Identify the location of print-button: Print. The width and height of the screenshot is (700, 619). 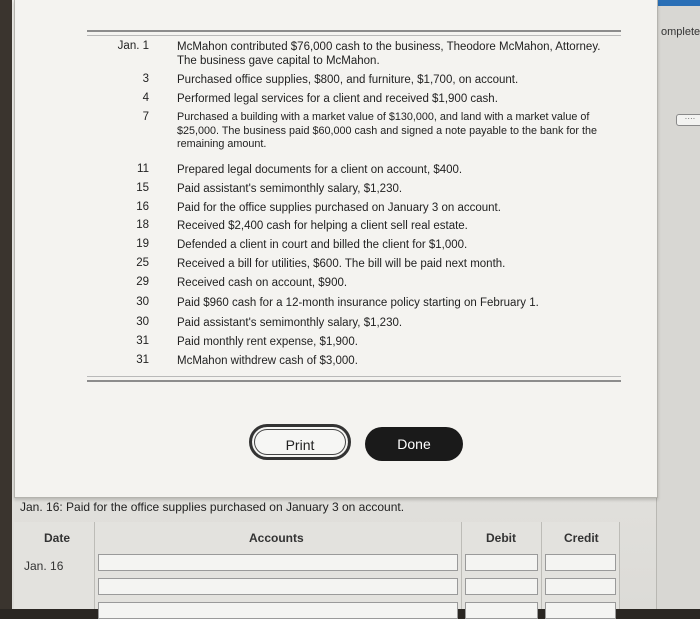
(300, 442).